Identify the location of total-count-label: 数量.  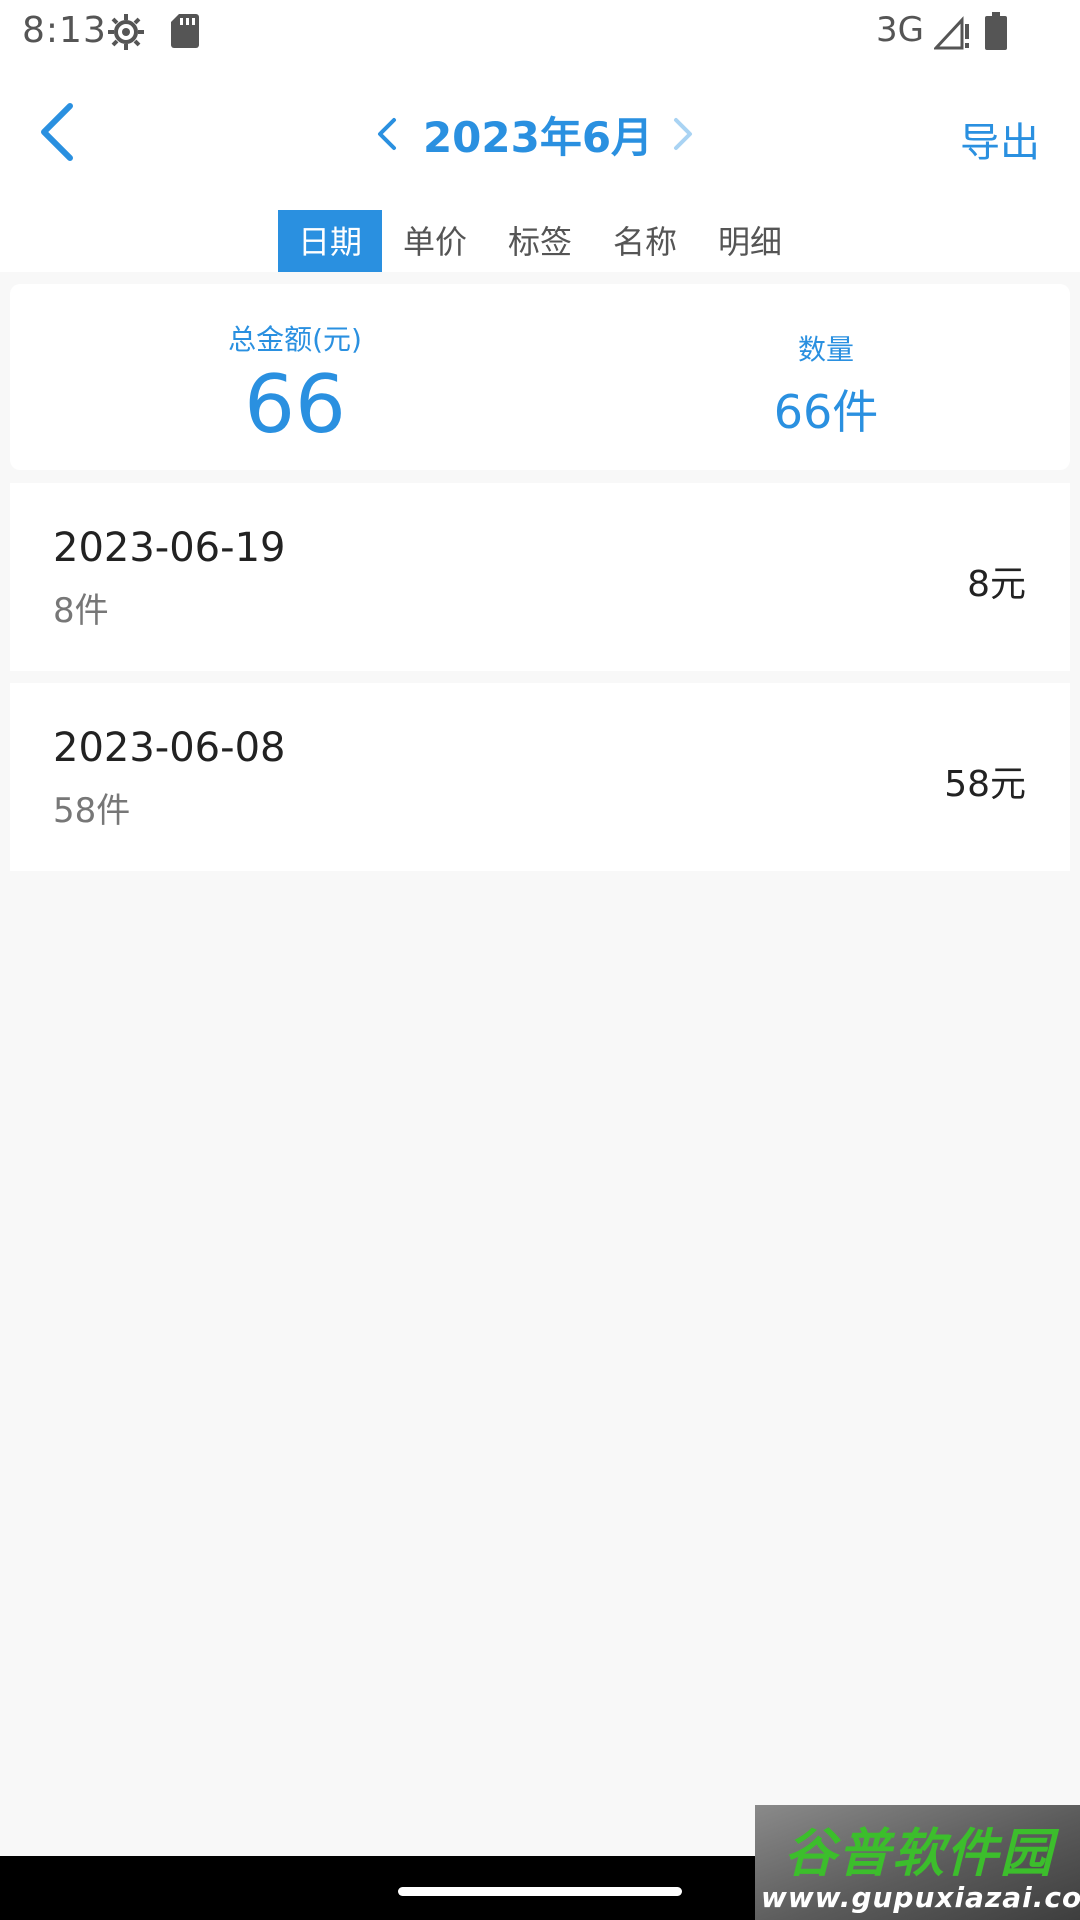
(825, 349).